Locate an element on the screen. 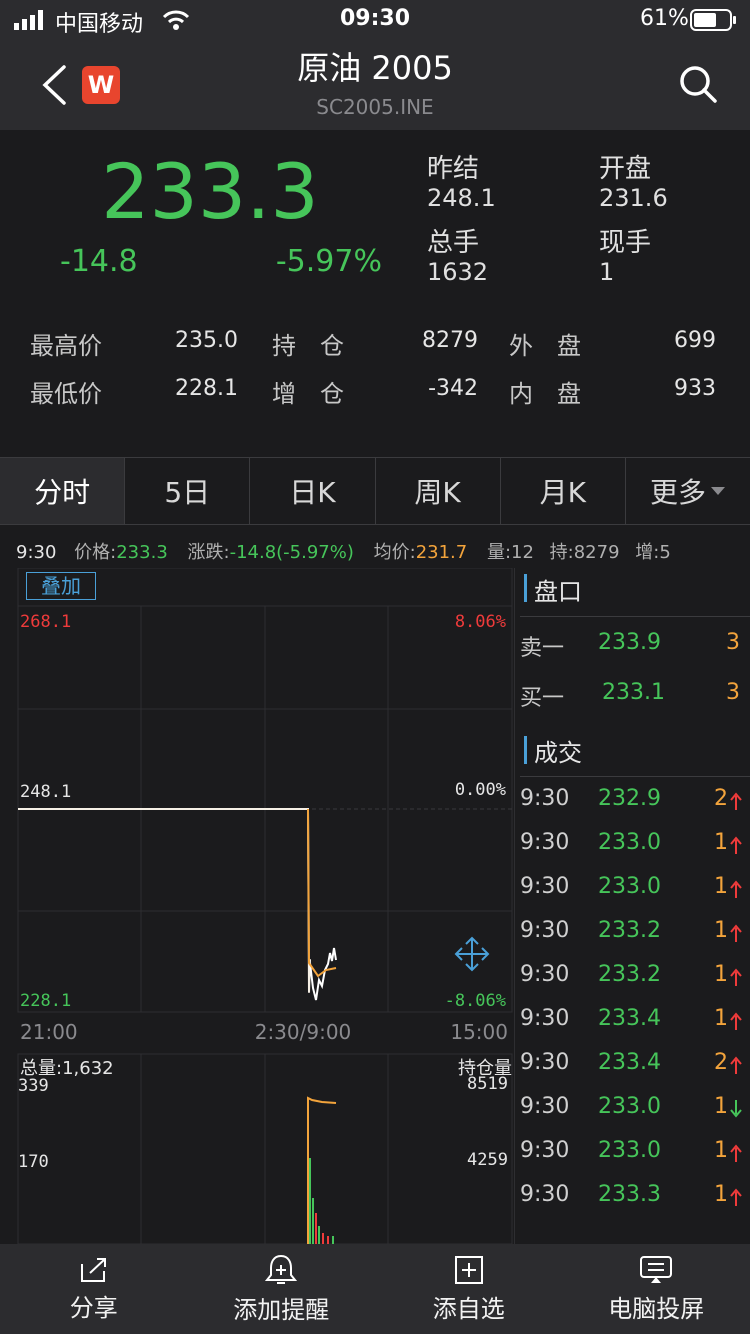 The width and height of the screenshot is (750, 1334). battery-percent: 61% is located at coordinates (664, 18).